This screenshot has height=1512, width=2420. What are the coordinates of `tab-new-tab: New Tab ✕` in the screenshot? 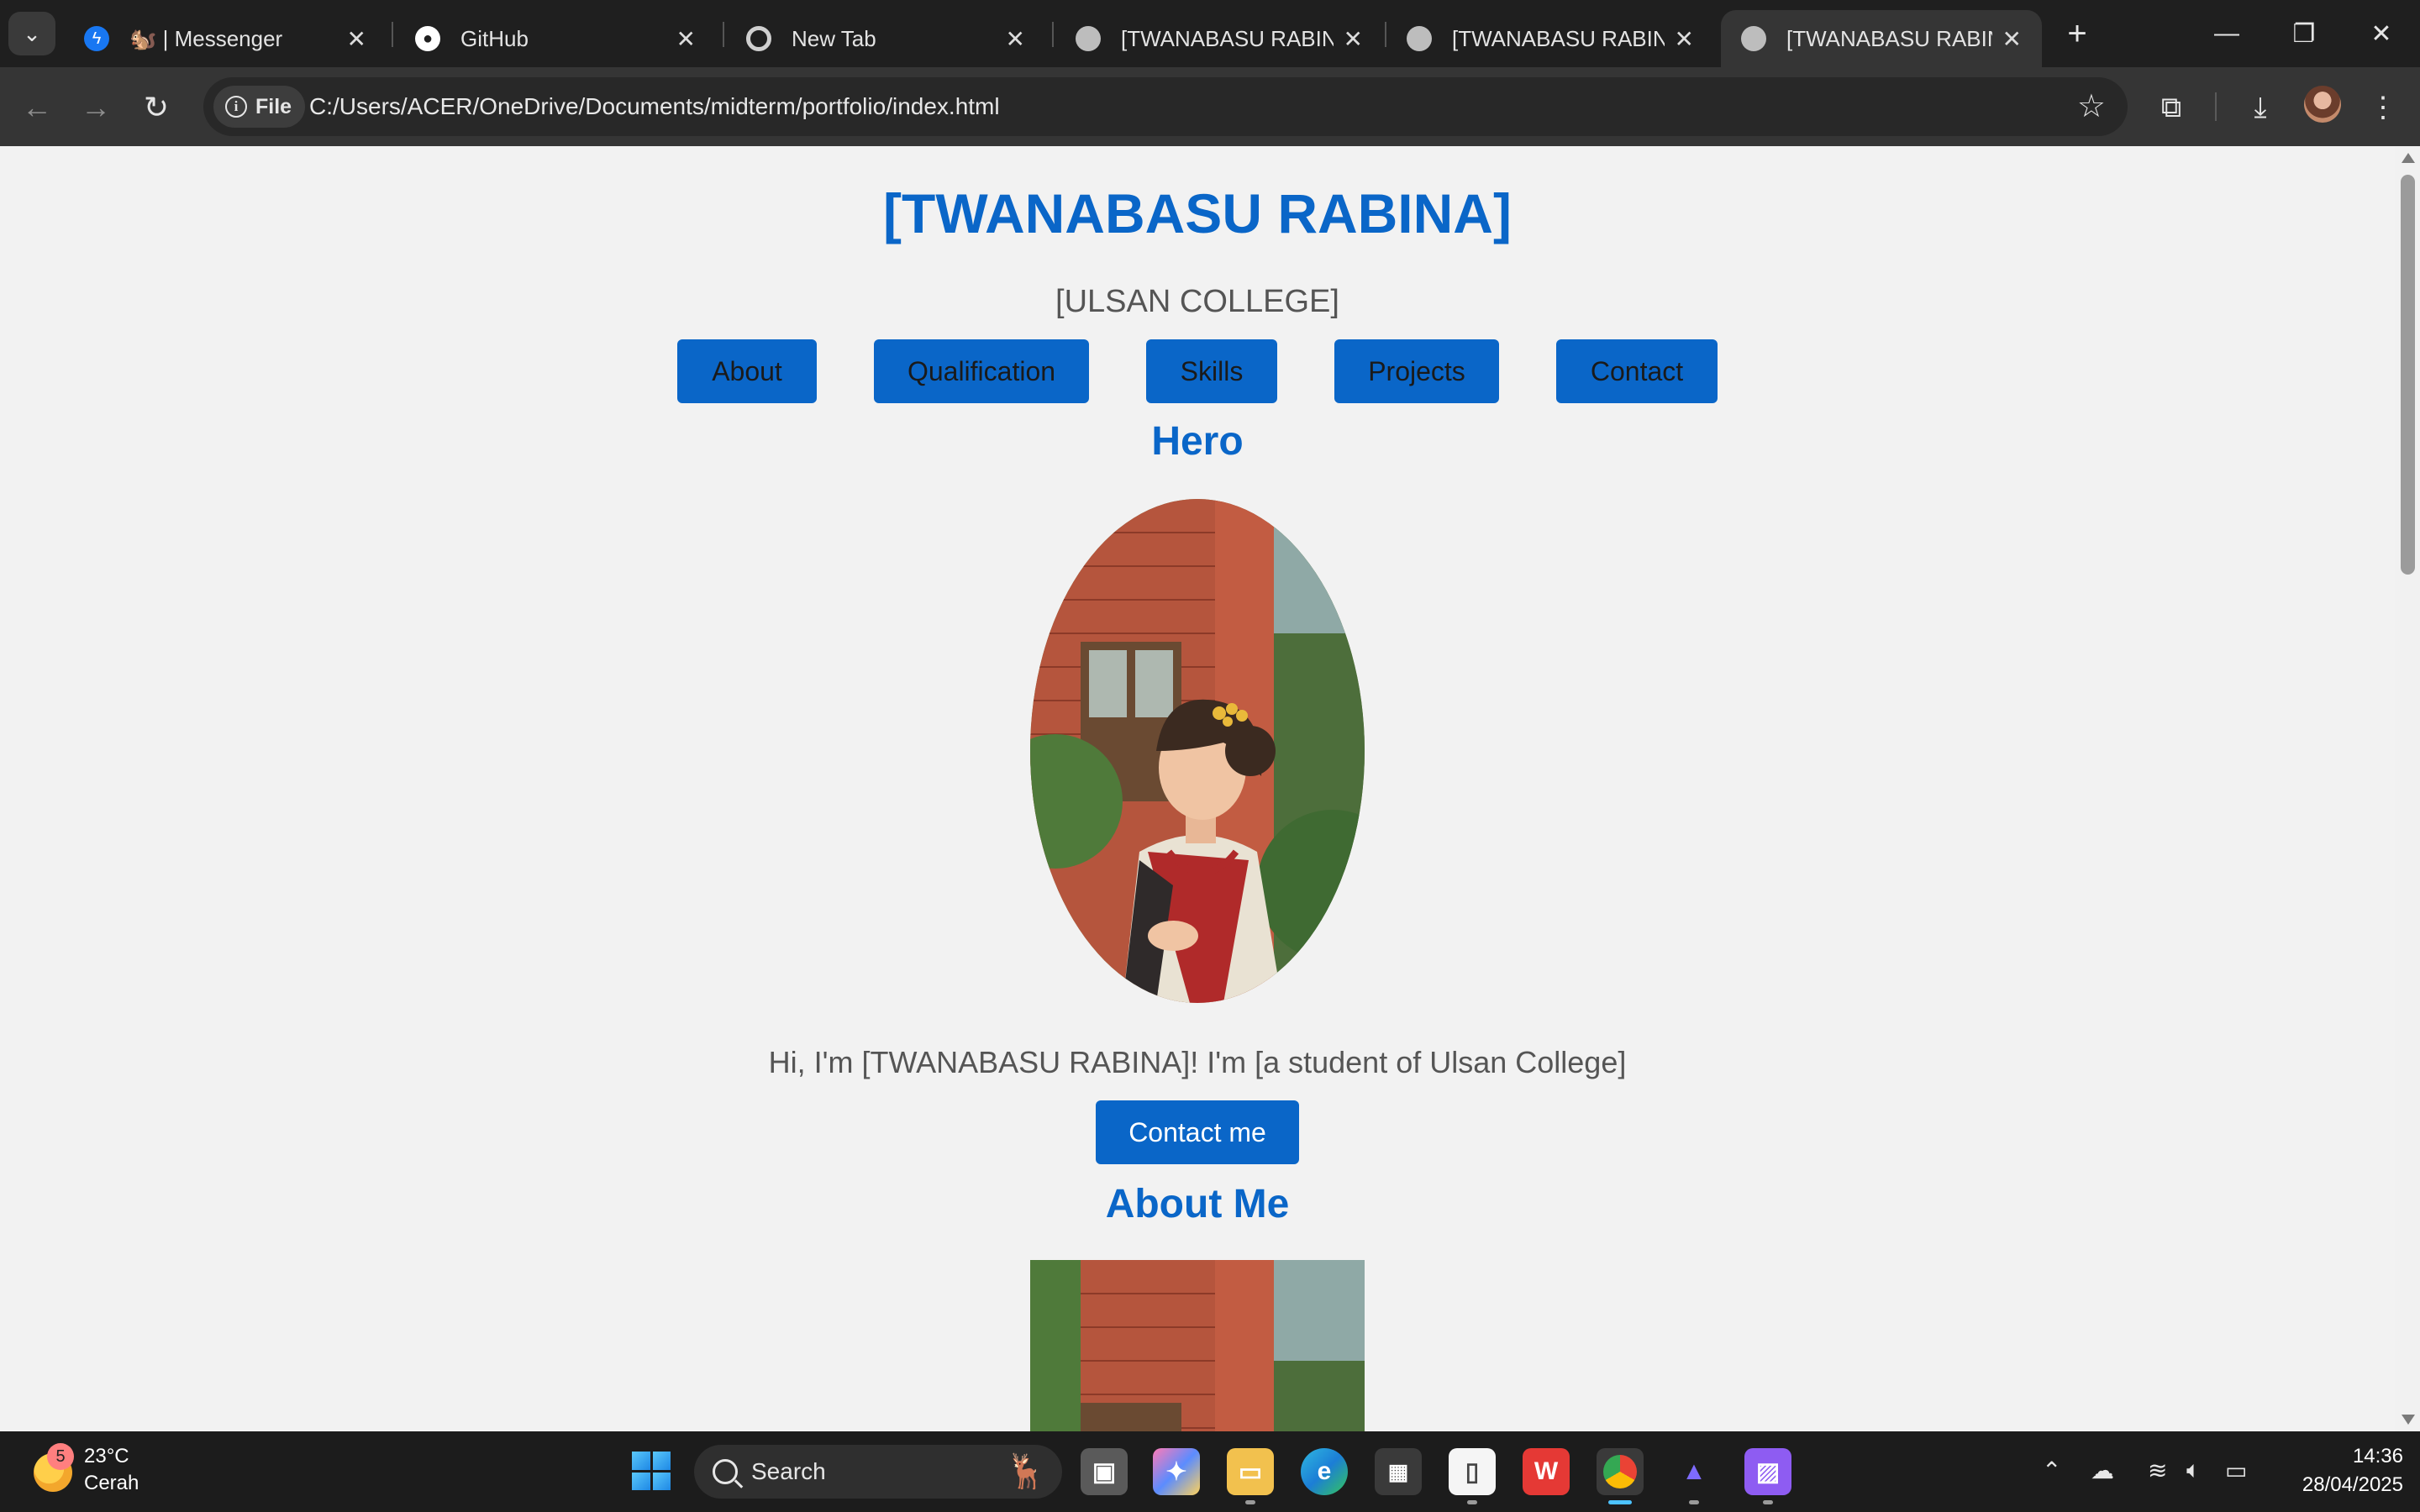 It's located at (885, 38).